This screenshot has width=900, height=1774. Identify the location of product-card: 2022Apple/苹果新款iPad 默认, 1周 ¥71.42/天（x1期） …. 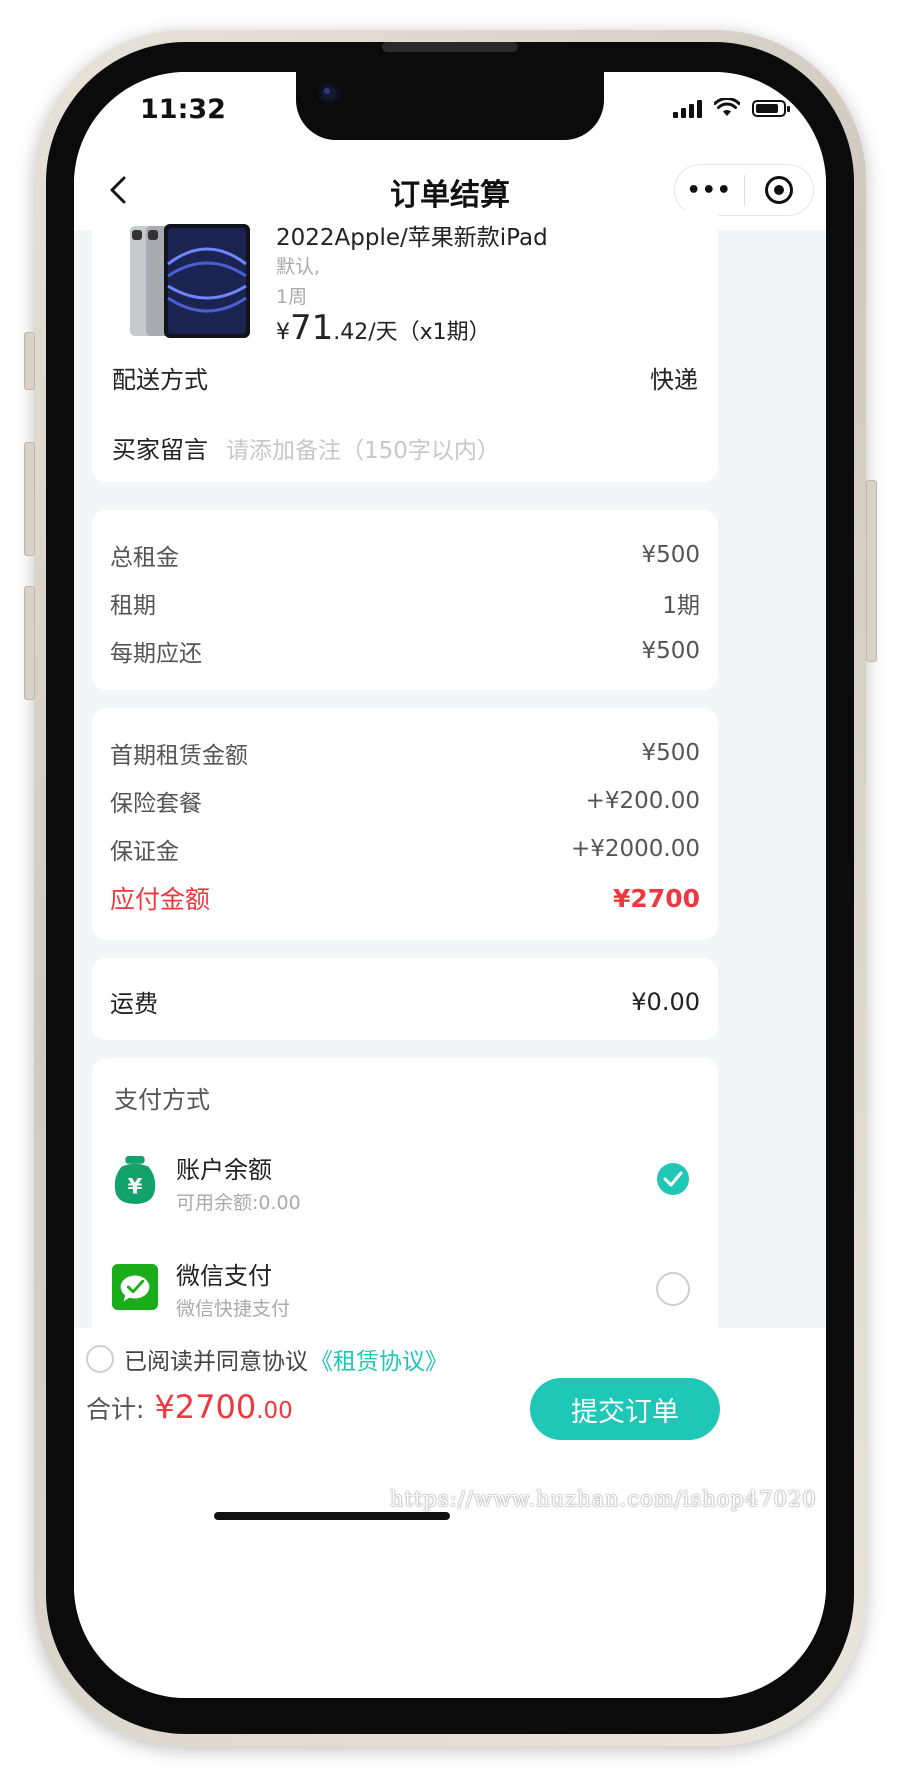
(405, 346).